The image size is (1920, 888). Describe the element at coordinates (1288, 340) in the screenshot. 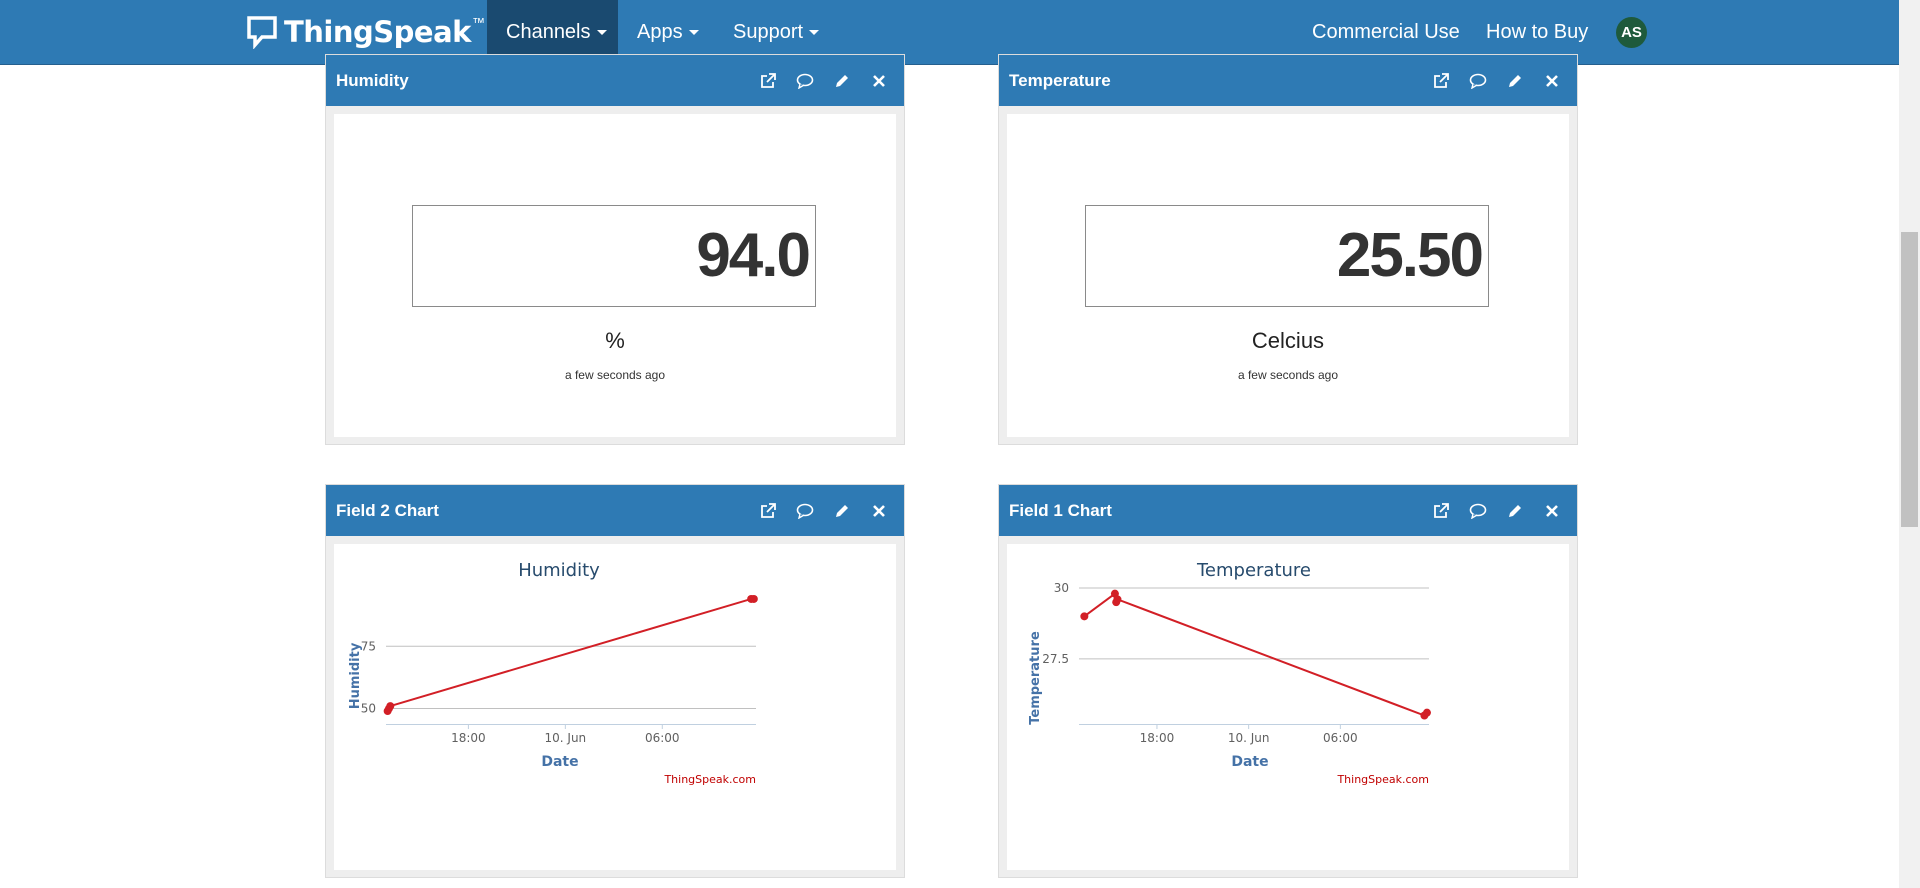

I see `numeric-unit: Celcius` at that location.